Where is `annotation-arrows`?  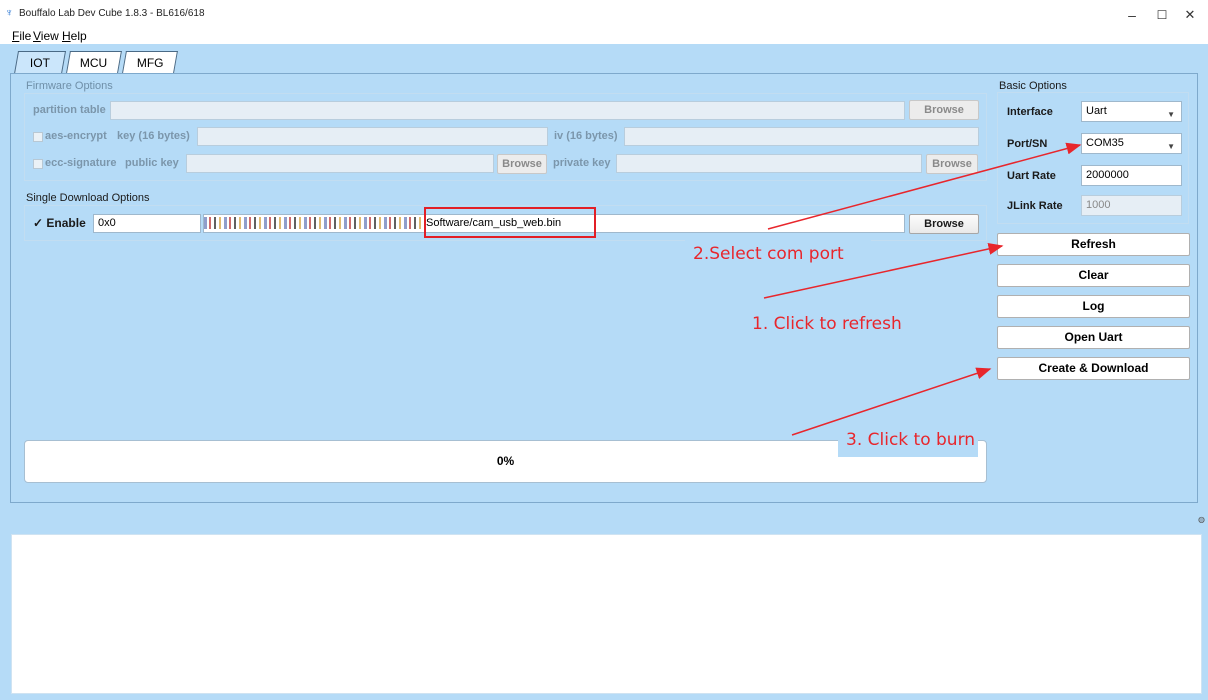
annotation-arrows is located at coordinates (922, 289).